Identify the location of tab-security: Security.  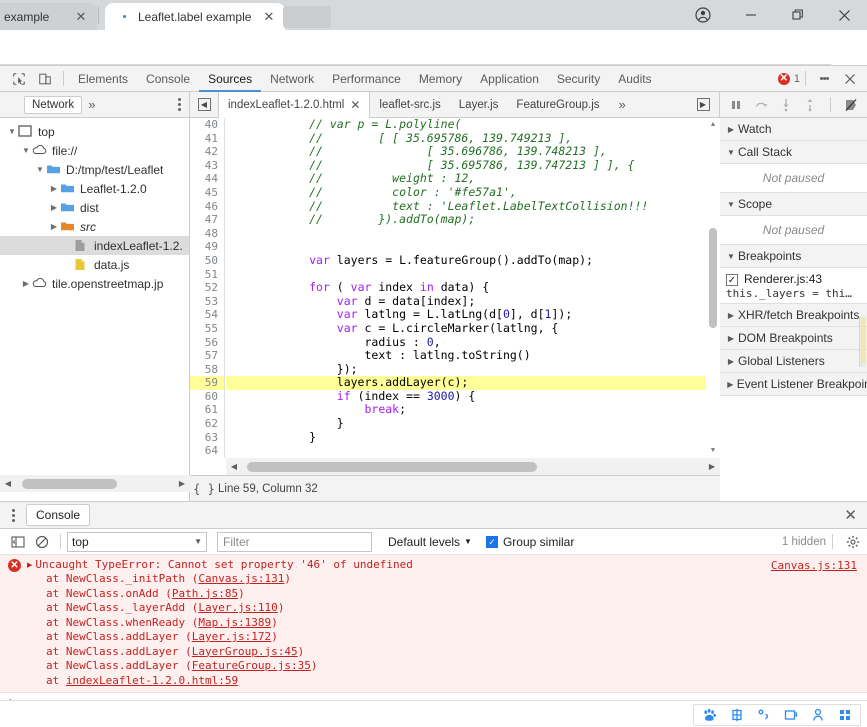
(578, 79).